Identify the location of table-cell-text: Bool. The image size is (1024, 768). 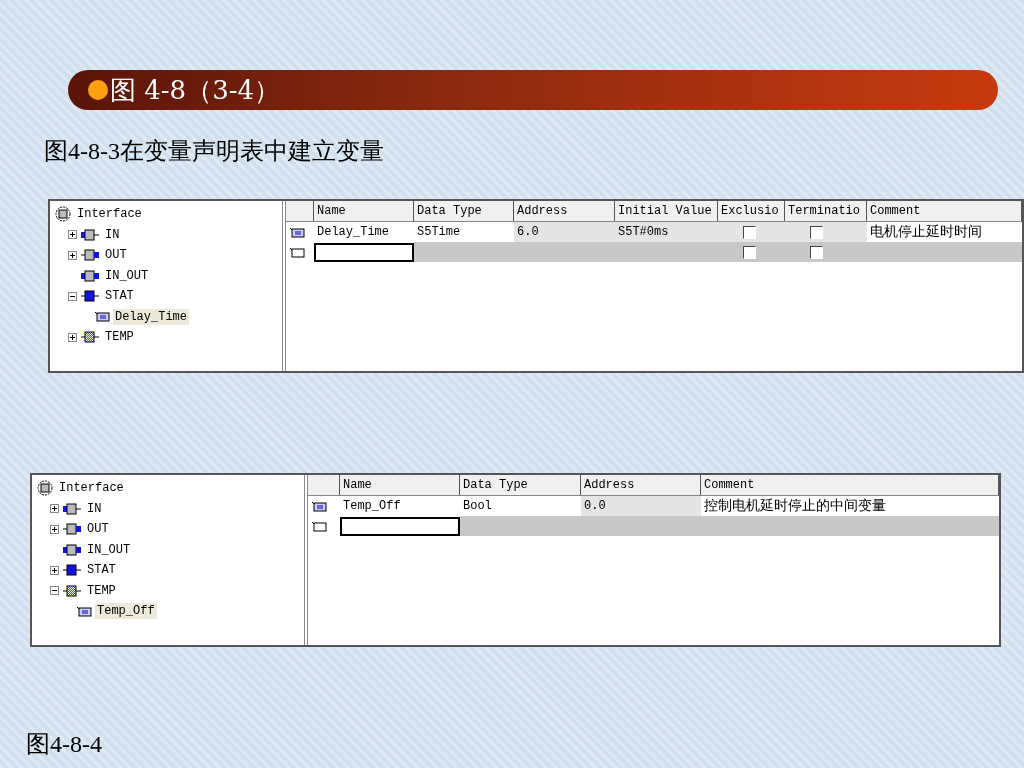
(477, 506).